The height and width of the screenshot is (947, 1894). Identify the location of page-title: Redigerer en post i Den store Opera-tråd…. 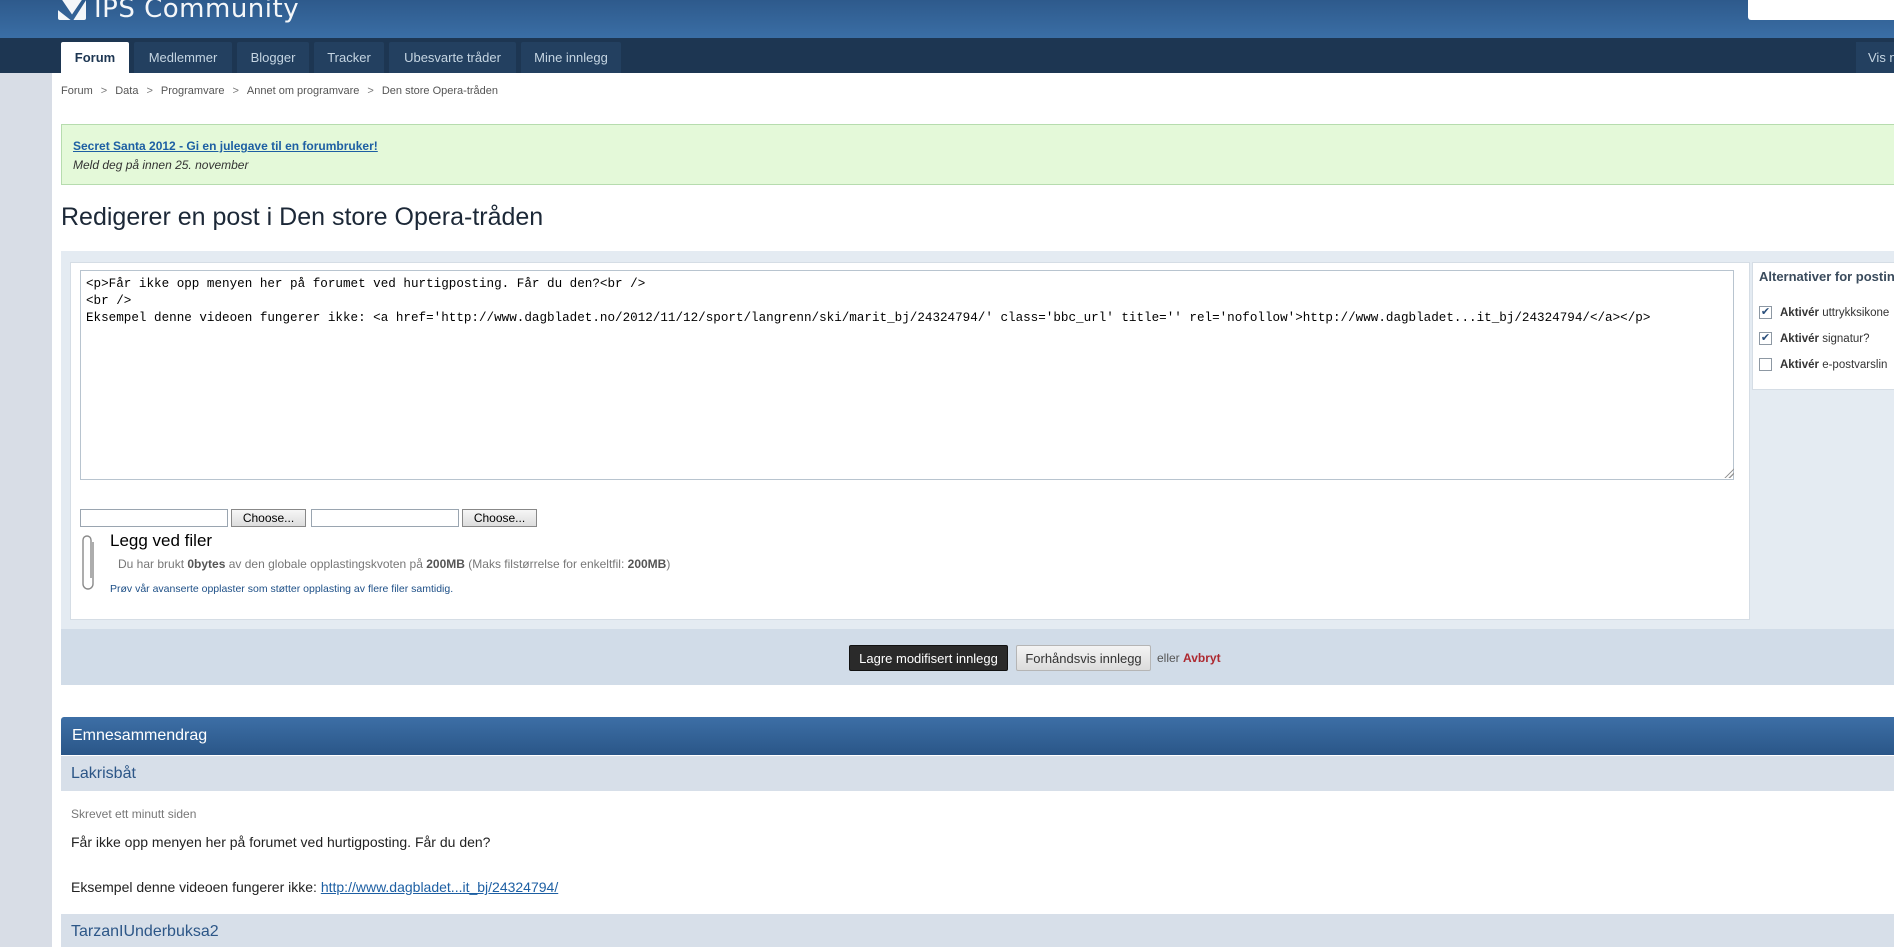
(302, 217).